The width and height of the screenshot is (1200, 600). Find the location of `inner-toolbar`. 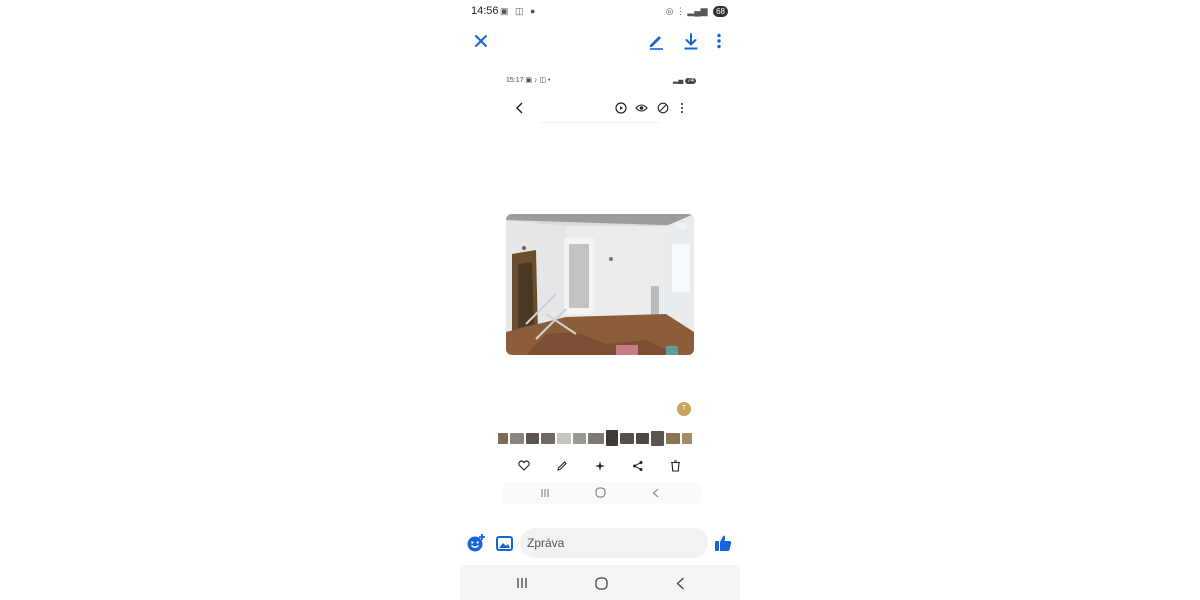

inner-toolbar is located at coordinates (601, 108).